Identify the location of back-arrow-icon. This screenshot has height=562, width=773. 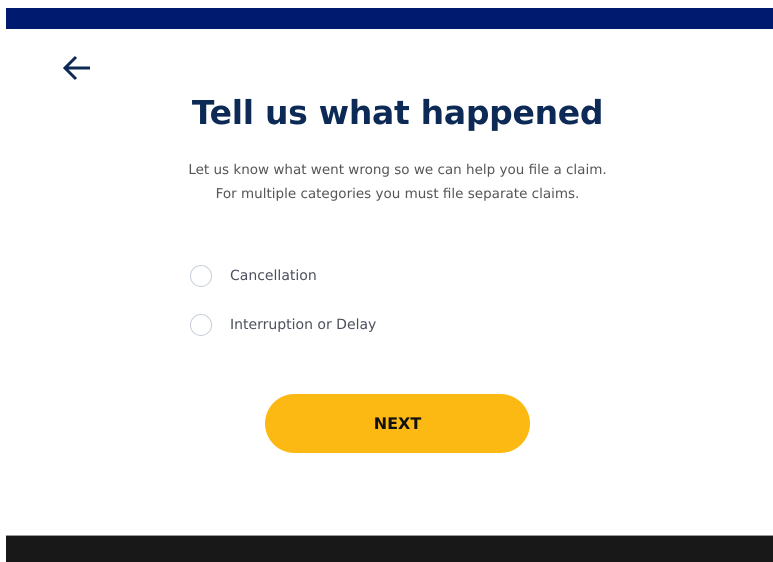
(77, 68).